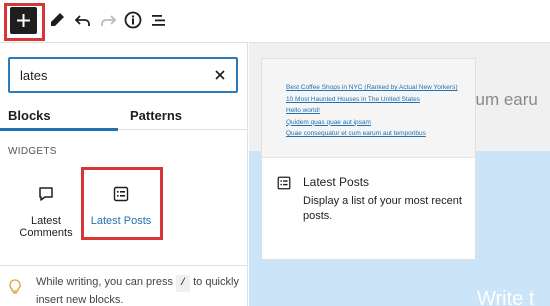 This screenshot has height=306, width=550. Describe the element at coordinates (336, 182) in the screenshot. I see `preview-title: Latest Posts` at that location.